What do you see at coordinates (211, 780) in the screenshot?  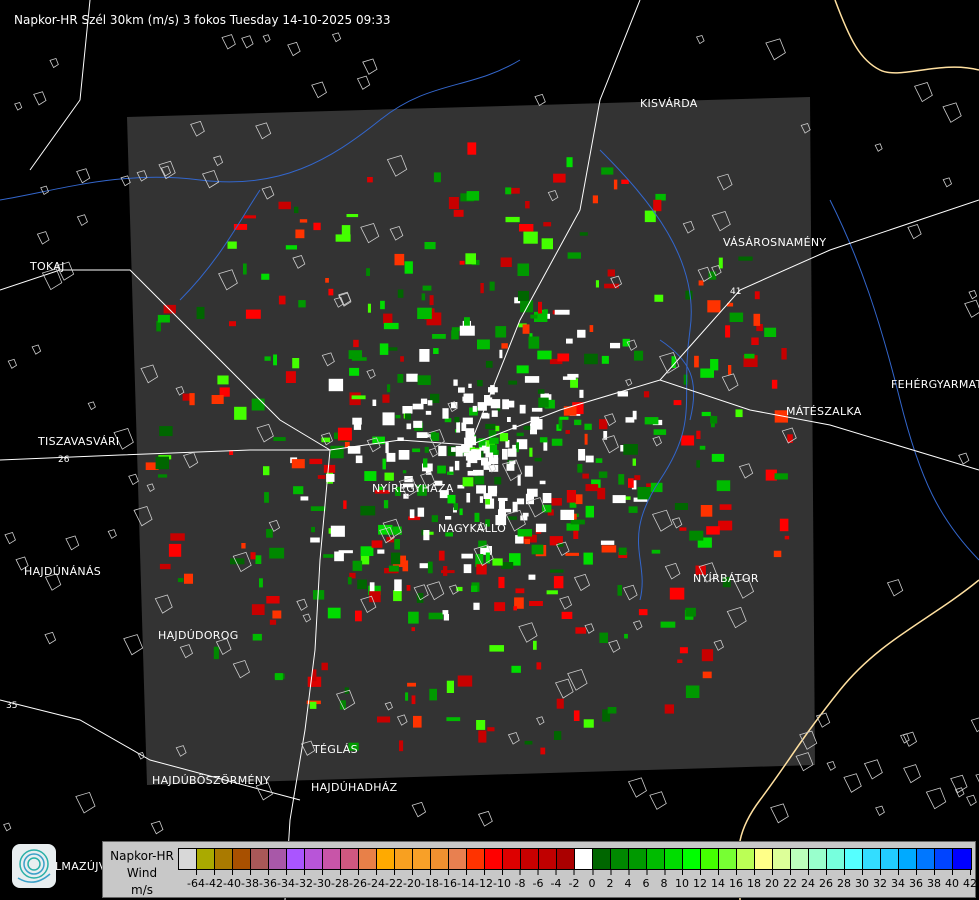 I see `city-label: HAJDÚBÖSZÖRMÉNY` at bounding box center [211, 780].